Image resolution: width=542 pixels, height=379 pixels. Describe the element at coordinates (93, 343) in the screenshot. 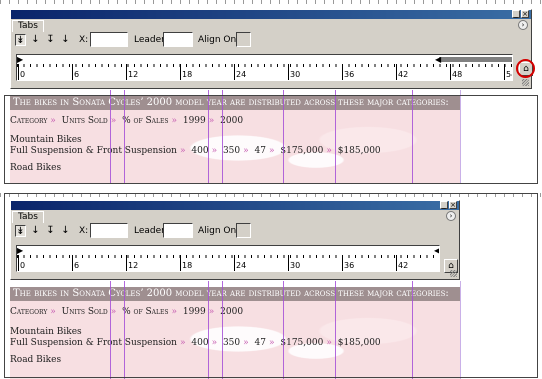

I see `cell: Full Suspension & Front Suspension` at that location.